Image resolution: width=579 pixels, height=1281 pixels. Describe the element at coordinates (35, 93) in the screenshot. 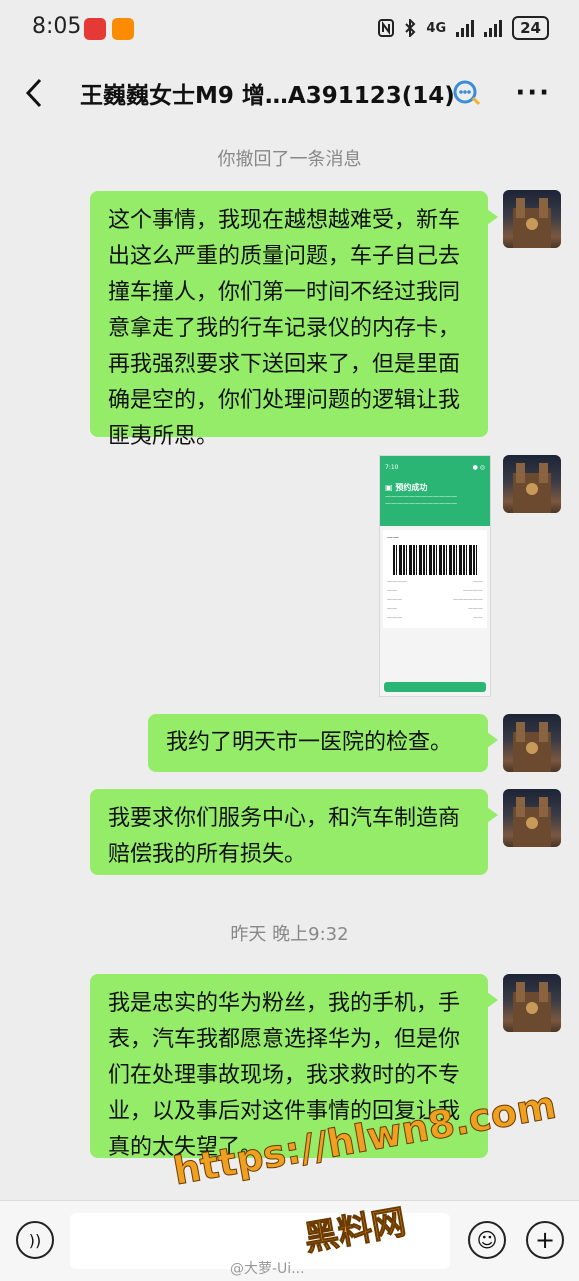

I see `chevron-left-icon` at that location.